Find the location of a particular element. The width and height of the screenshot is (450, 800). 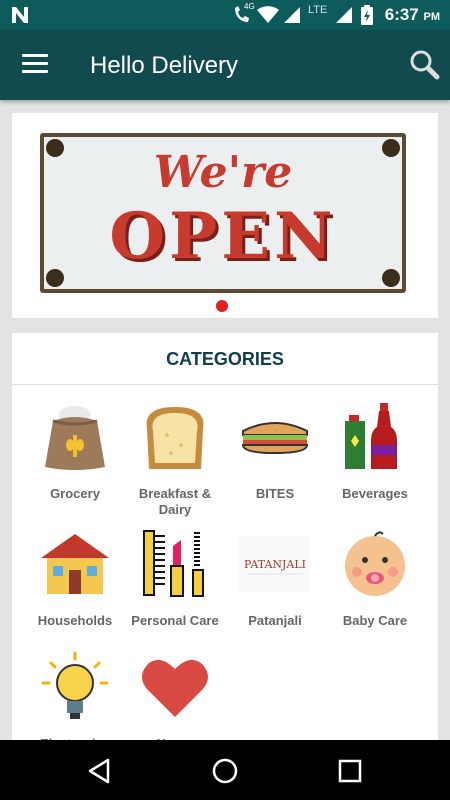

category-label: Breakfast & Dairy is located at coordinates (175, 501).